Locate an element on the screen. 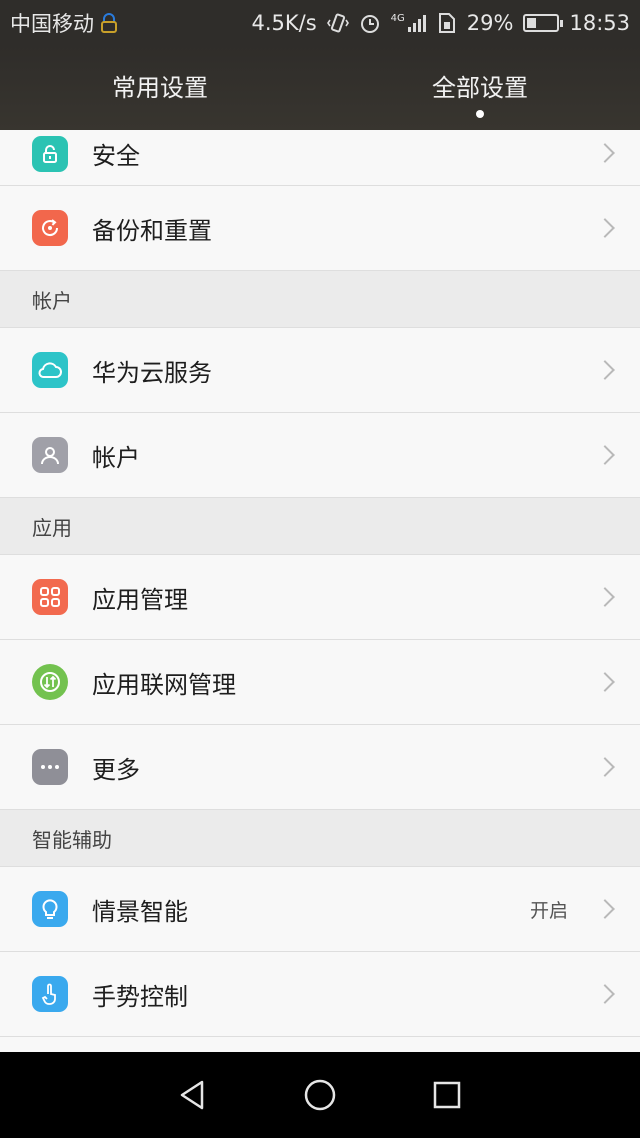 This screenshot has width=640, height=1138. list-item-label: 应用联网管理 is located at coordinates (164, 684).